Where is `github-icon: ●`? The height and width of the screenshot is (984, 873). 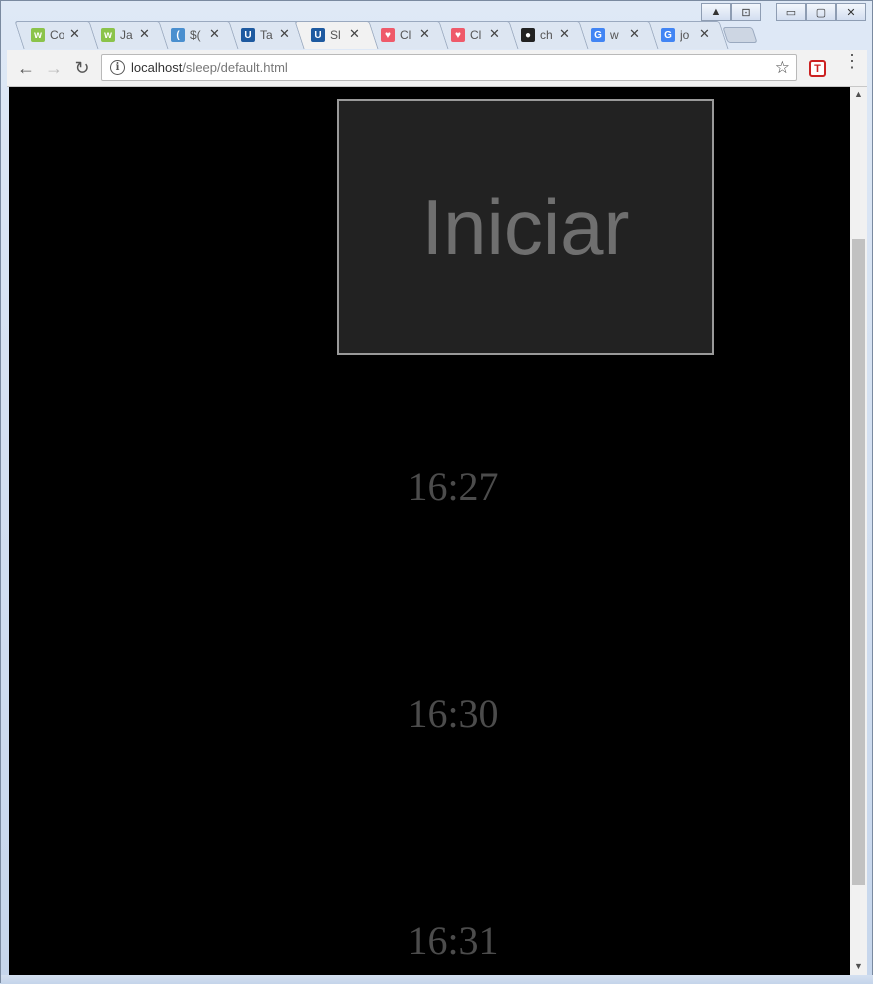
github-icon: ● is located at coordinates (528, 35).